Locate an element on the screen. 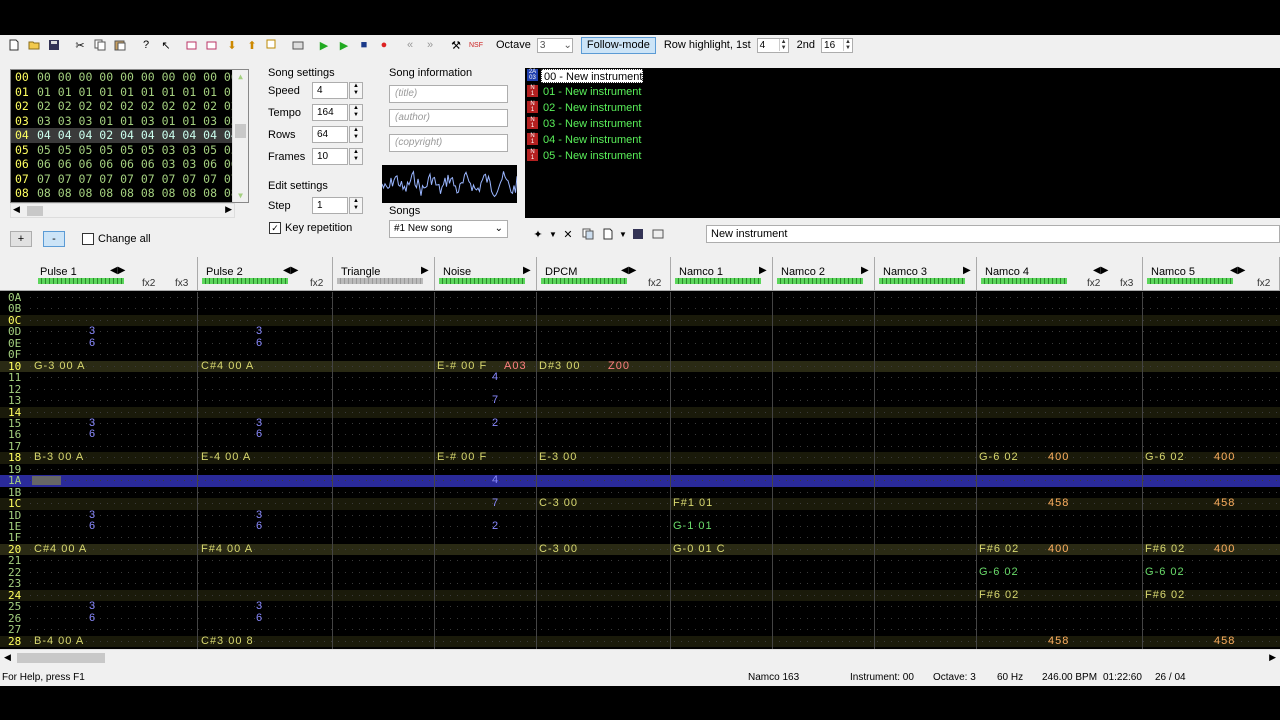 This screenshot has width=1280, height=720. pattern-cell: C#4 00 A is located at coordinates (60, 549).